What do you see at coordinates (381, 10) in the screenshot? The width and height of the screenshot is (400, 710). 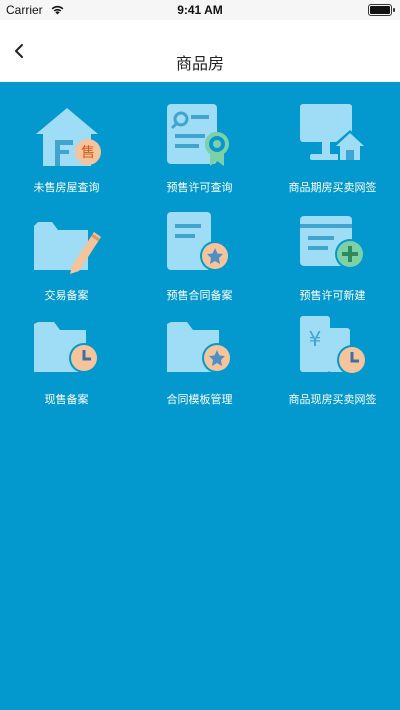 I see `battery-icon` at bounding box center [381, 10].